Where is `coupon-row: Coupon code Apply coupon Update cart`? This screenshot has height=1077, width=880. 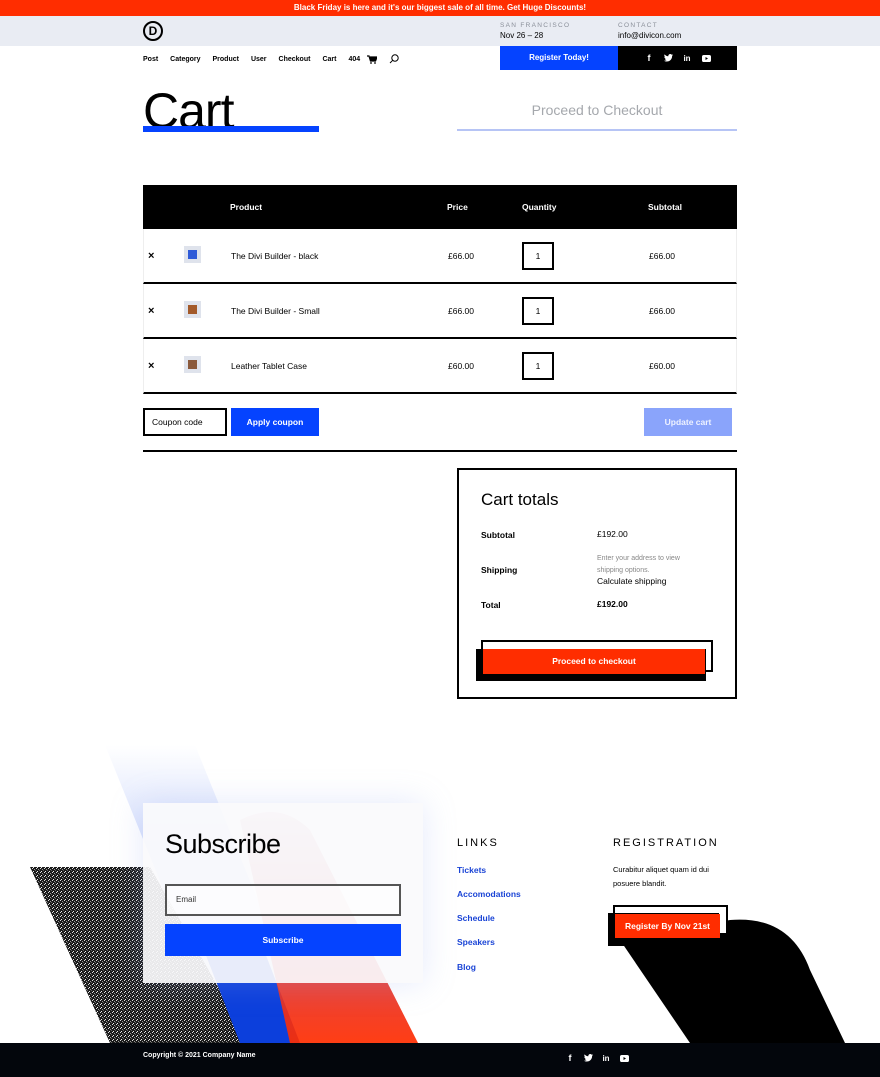 coupon-row: Coupon code Apply coupon Update cart is located at coordinates (440, 424).